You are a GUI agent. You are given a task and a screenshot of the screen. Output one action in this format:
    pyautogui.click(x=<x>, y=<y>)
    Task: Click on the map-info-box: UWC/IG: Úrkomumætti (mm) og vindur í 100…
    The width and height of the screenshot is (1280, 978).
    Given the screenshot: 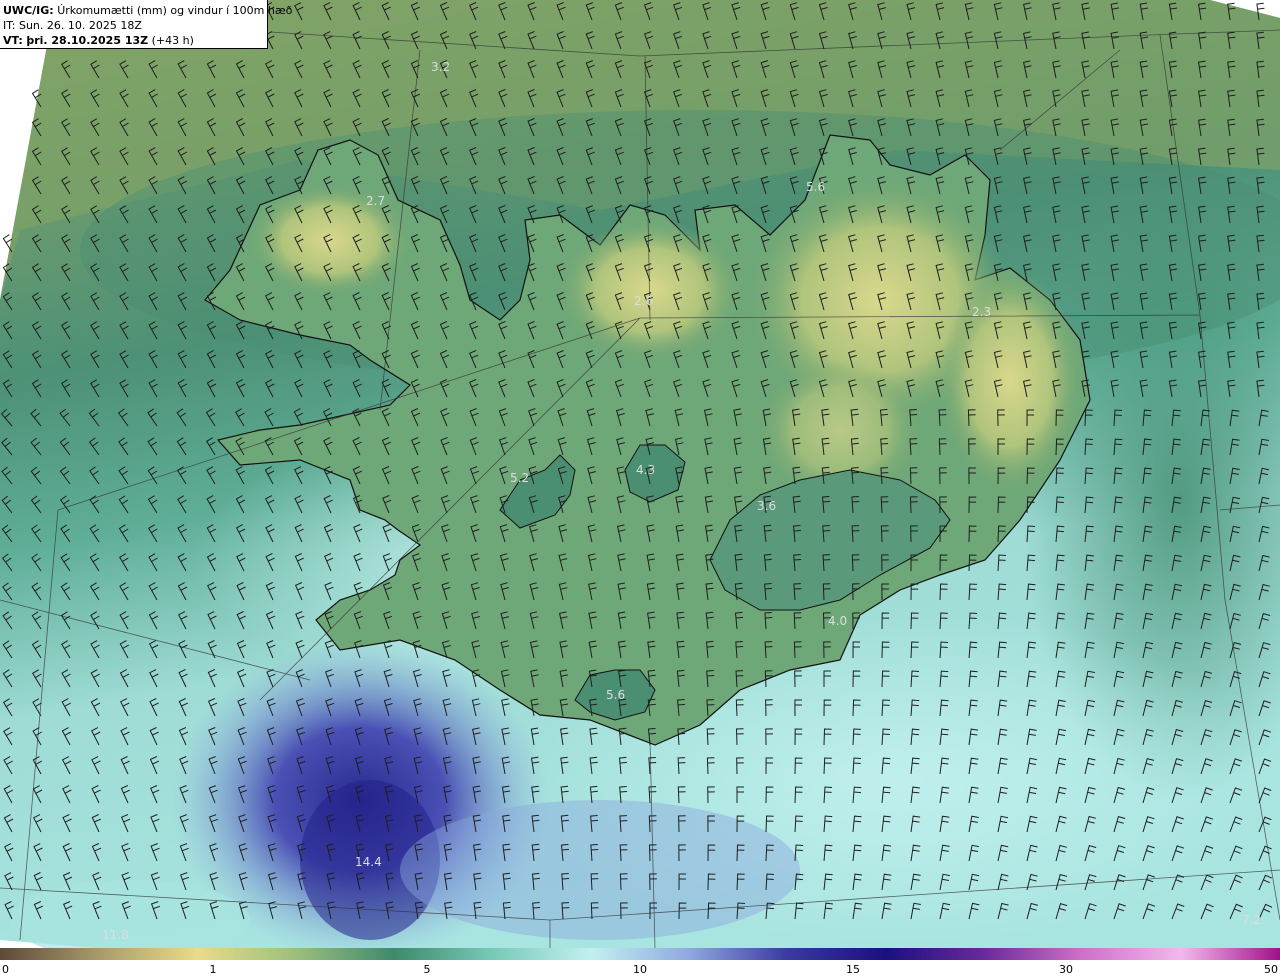 What is the action you would take?
    pyautogui.click(x=146, y=24)
    